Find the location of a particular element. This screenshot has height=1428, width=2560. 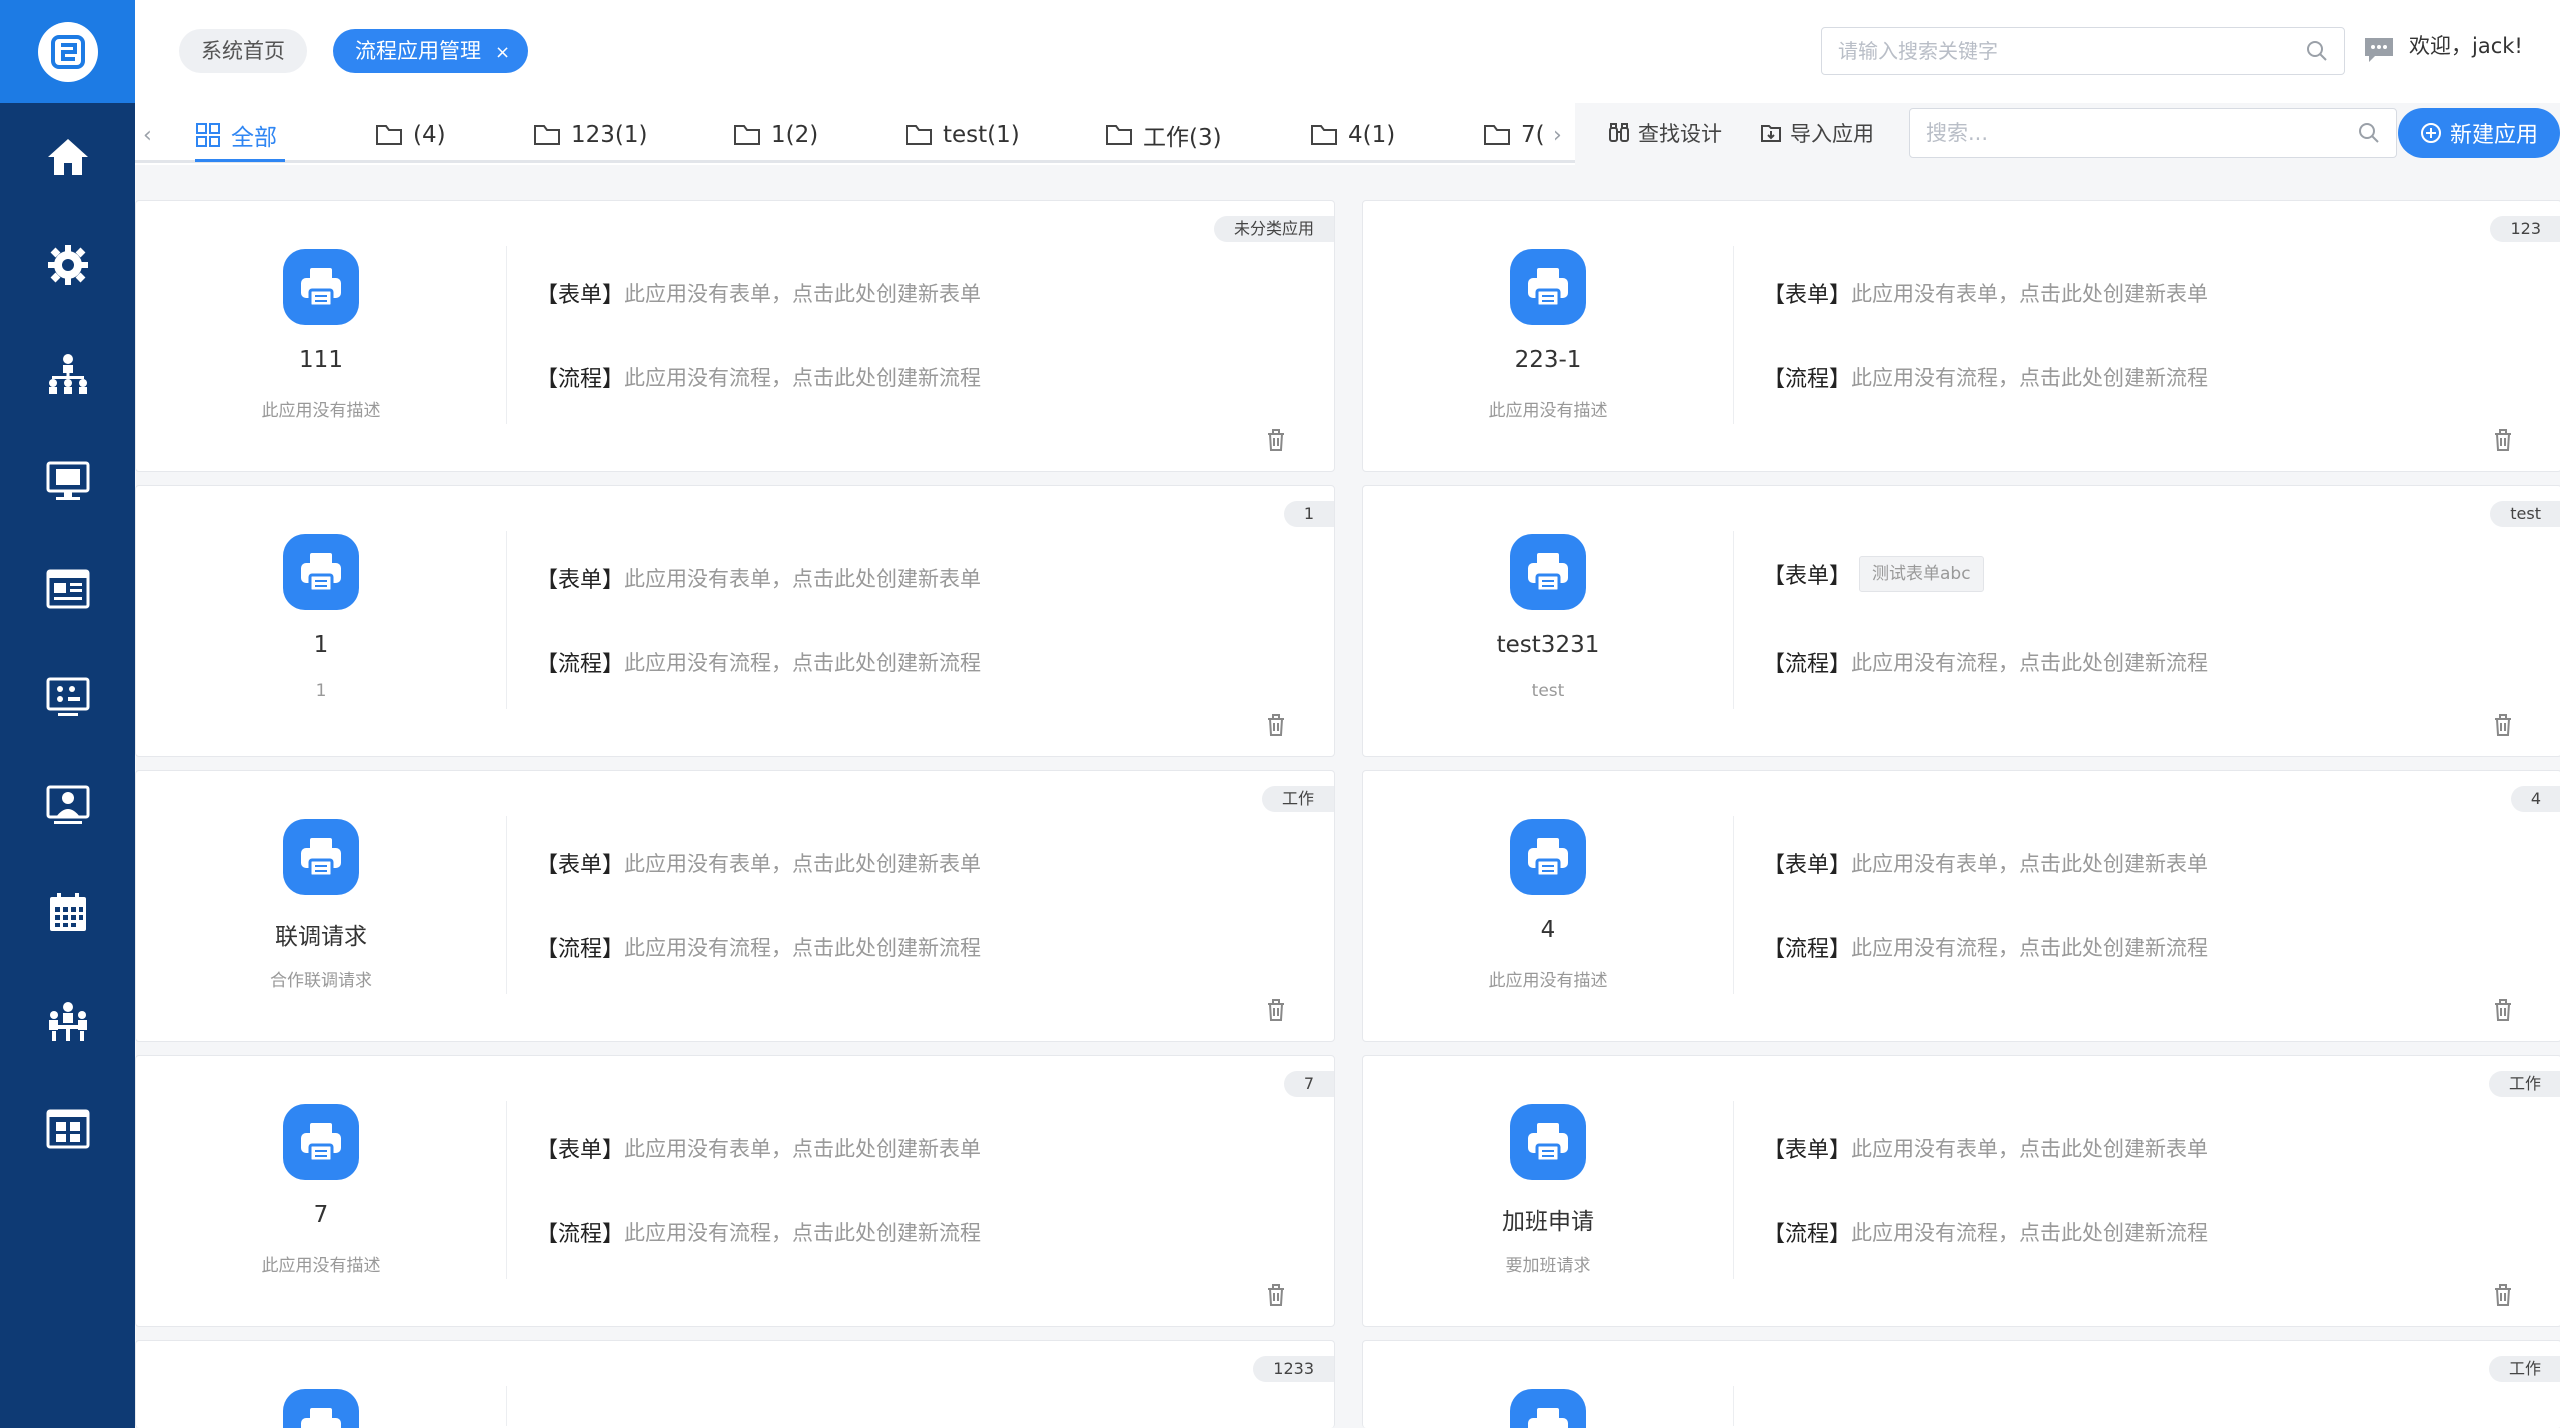

import-app-link: 导入应用 is located at coordinates (1817, 133).